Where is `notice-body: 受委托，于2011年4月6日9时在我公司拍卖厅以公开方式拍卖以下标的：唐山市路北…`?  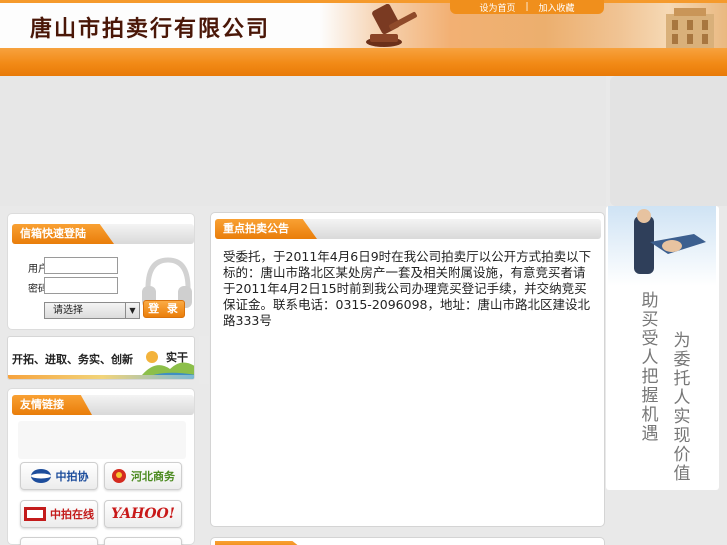 notice-body: 受委托，于2011年4月6日9时在我公司拍卖厅以公开方式拍卖以下标的：唐山市路北… is located at coordinates (409, 289).